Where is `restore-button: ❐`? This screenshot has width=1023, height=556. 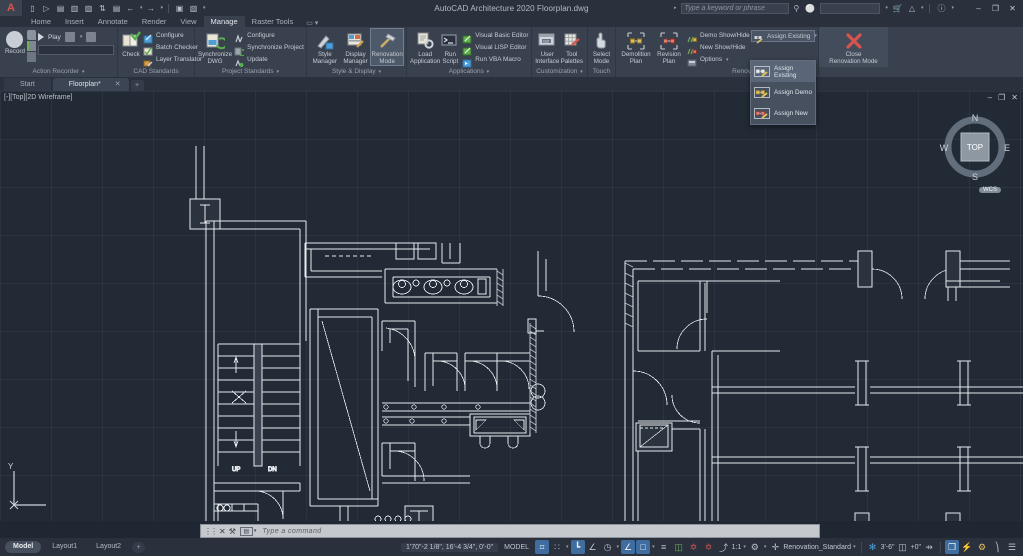 restore-button: ❐ is located at coordinates (995, 8).